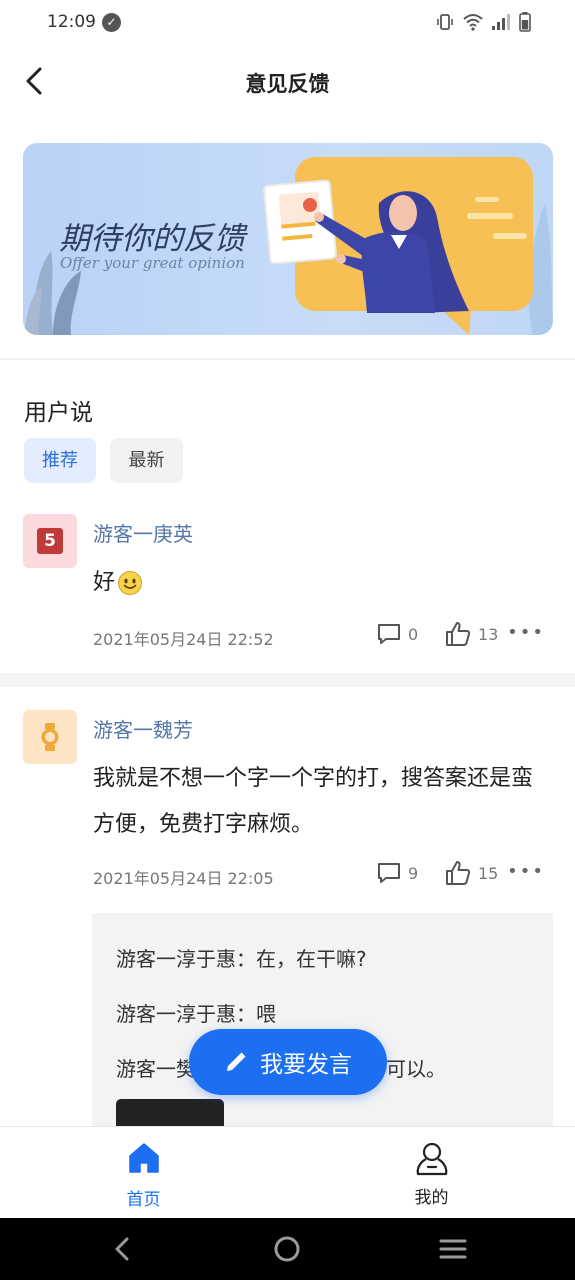 This screenshot has width=575, height=1280. Describe the element at coordinates (60, 460) in the screenshot. I see `tab-recommend: 推荐` at that location.